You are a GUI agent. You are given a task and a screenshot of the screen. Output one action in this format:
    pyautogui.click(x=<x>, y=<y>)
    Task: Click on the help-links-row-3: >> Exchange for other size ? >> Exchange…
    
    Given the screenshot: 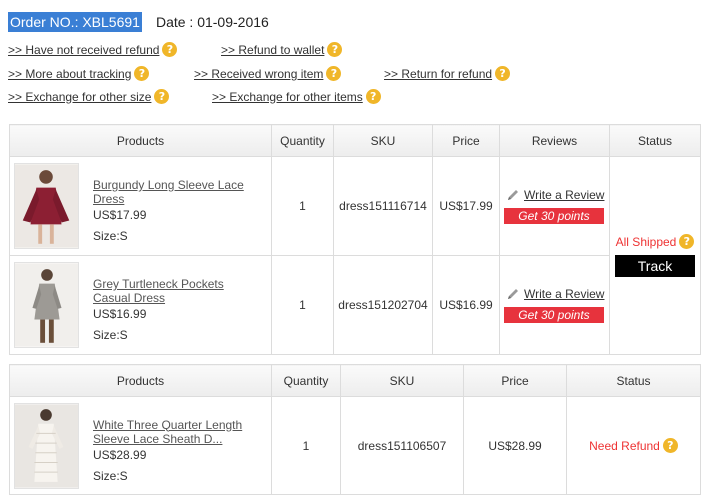 What is the action you would take?
    pyautogui.click(x=353, y=98)
    